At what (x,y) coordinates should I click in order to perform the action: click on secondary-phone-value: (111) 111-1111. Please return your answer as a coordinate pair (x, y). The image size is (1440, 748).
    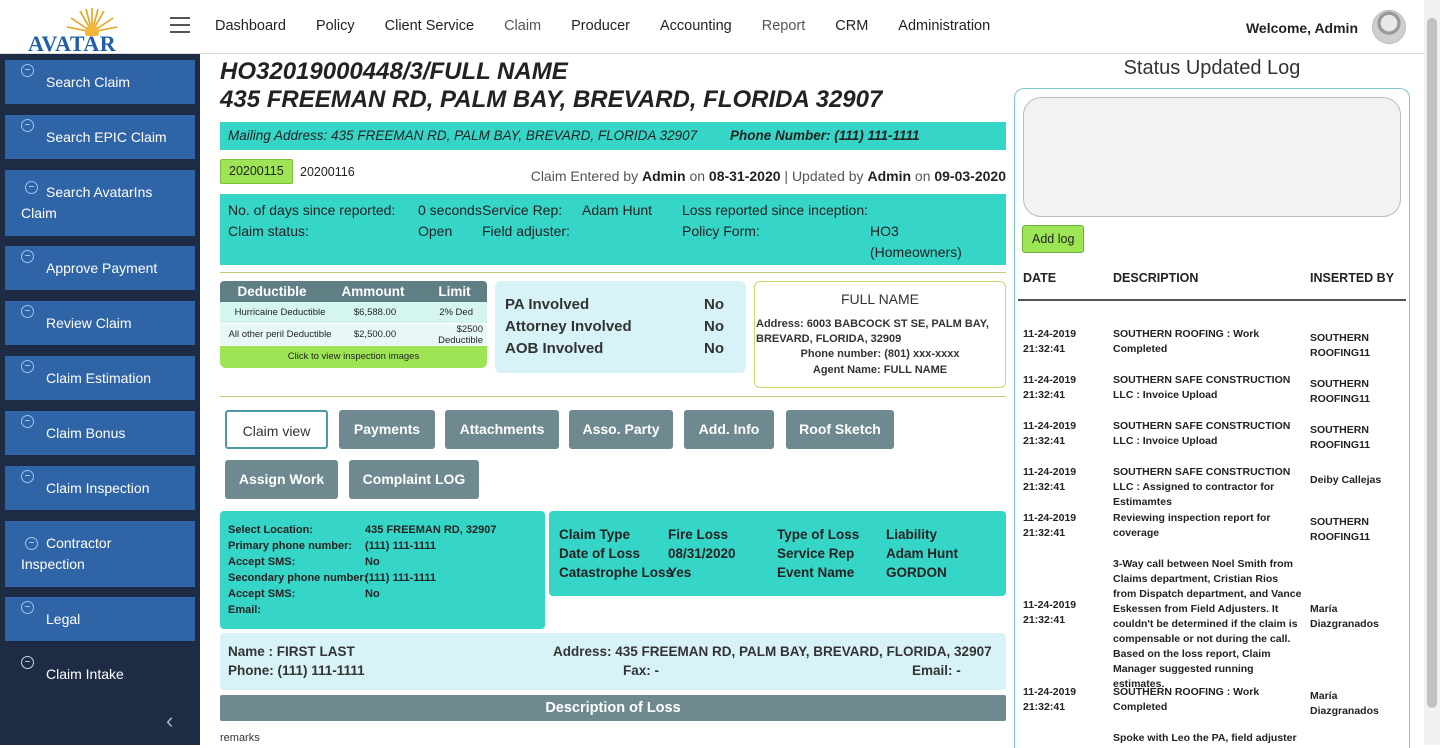
    Looking at the image, I should click on (400, 578).